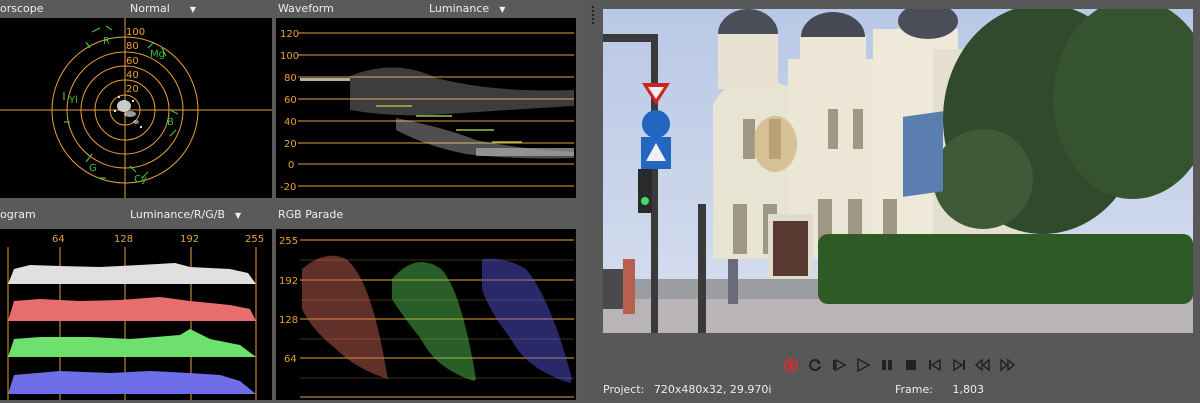 The image size is (1200, 403). I want to click on record-icon, so click(791, 365).